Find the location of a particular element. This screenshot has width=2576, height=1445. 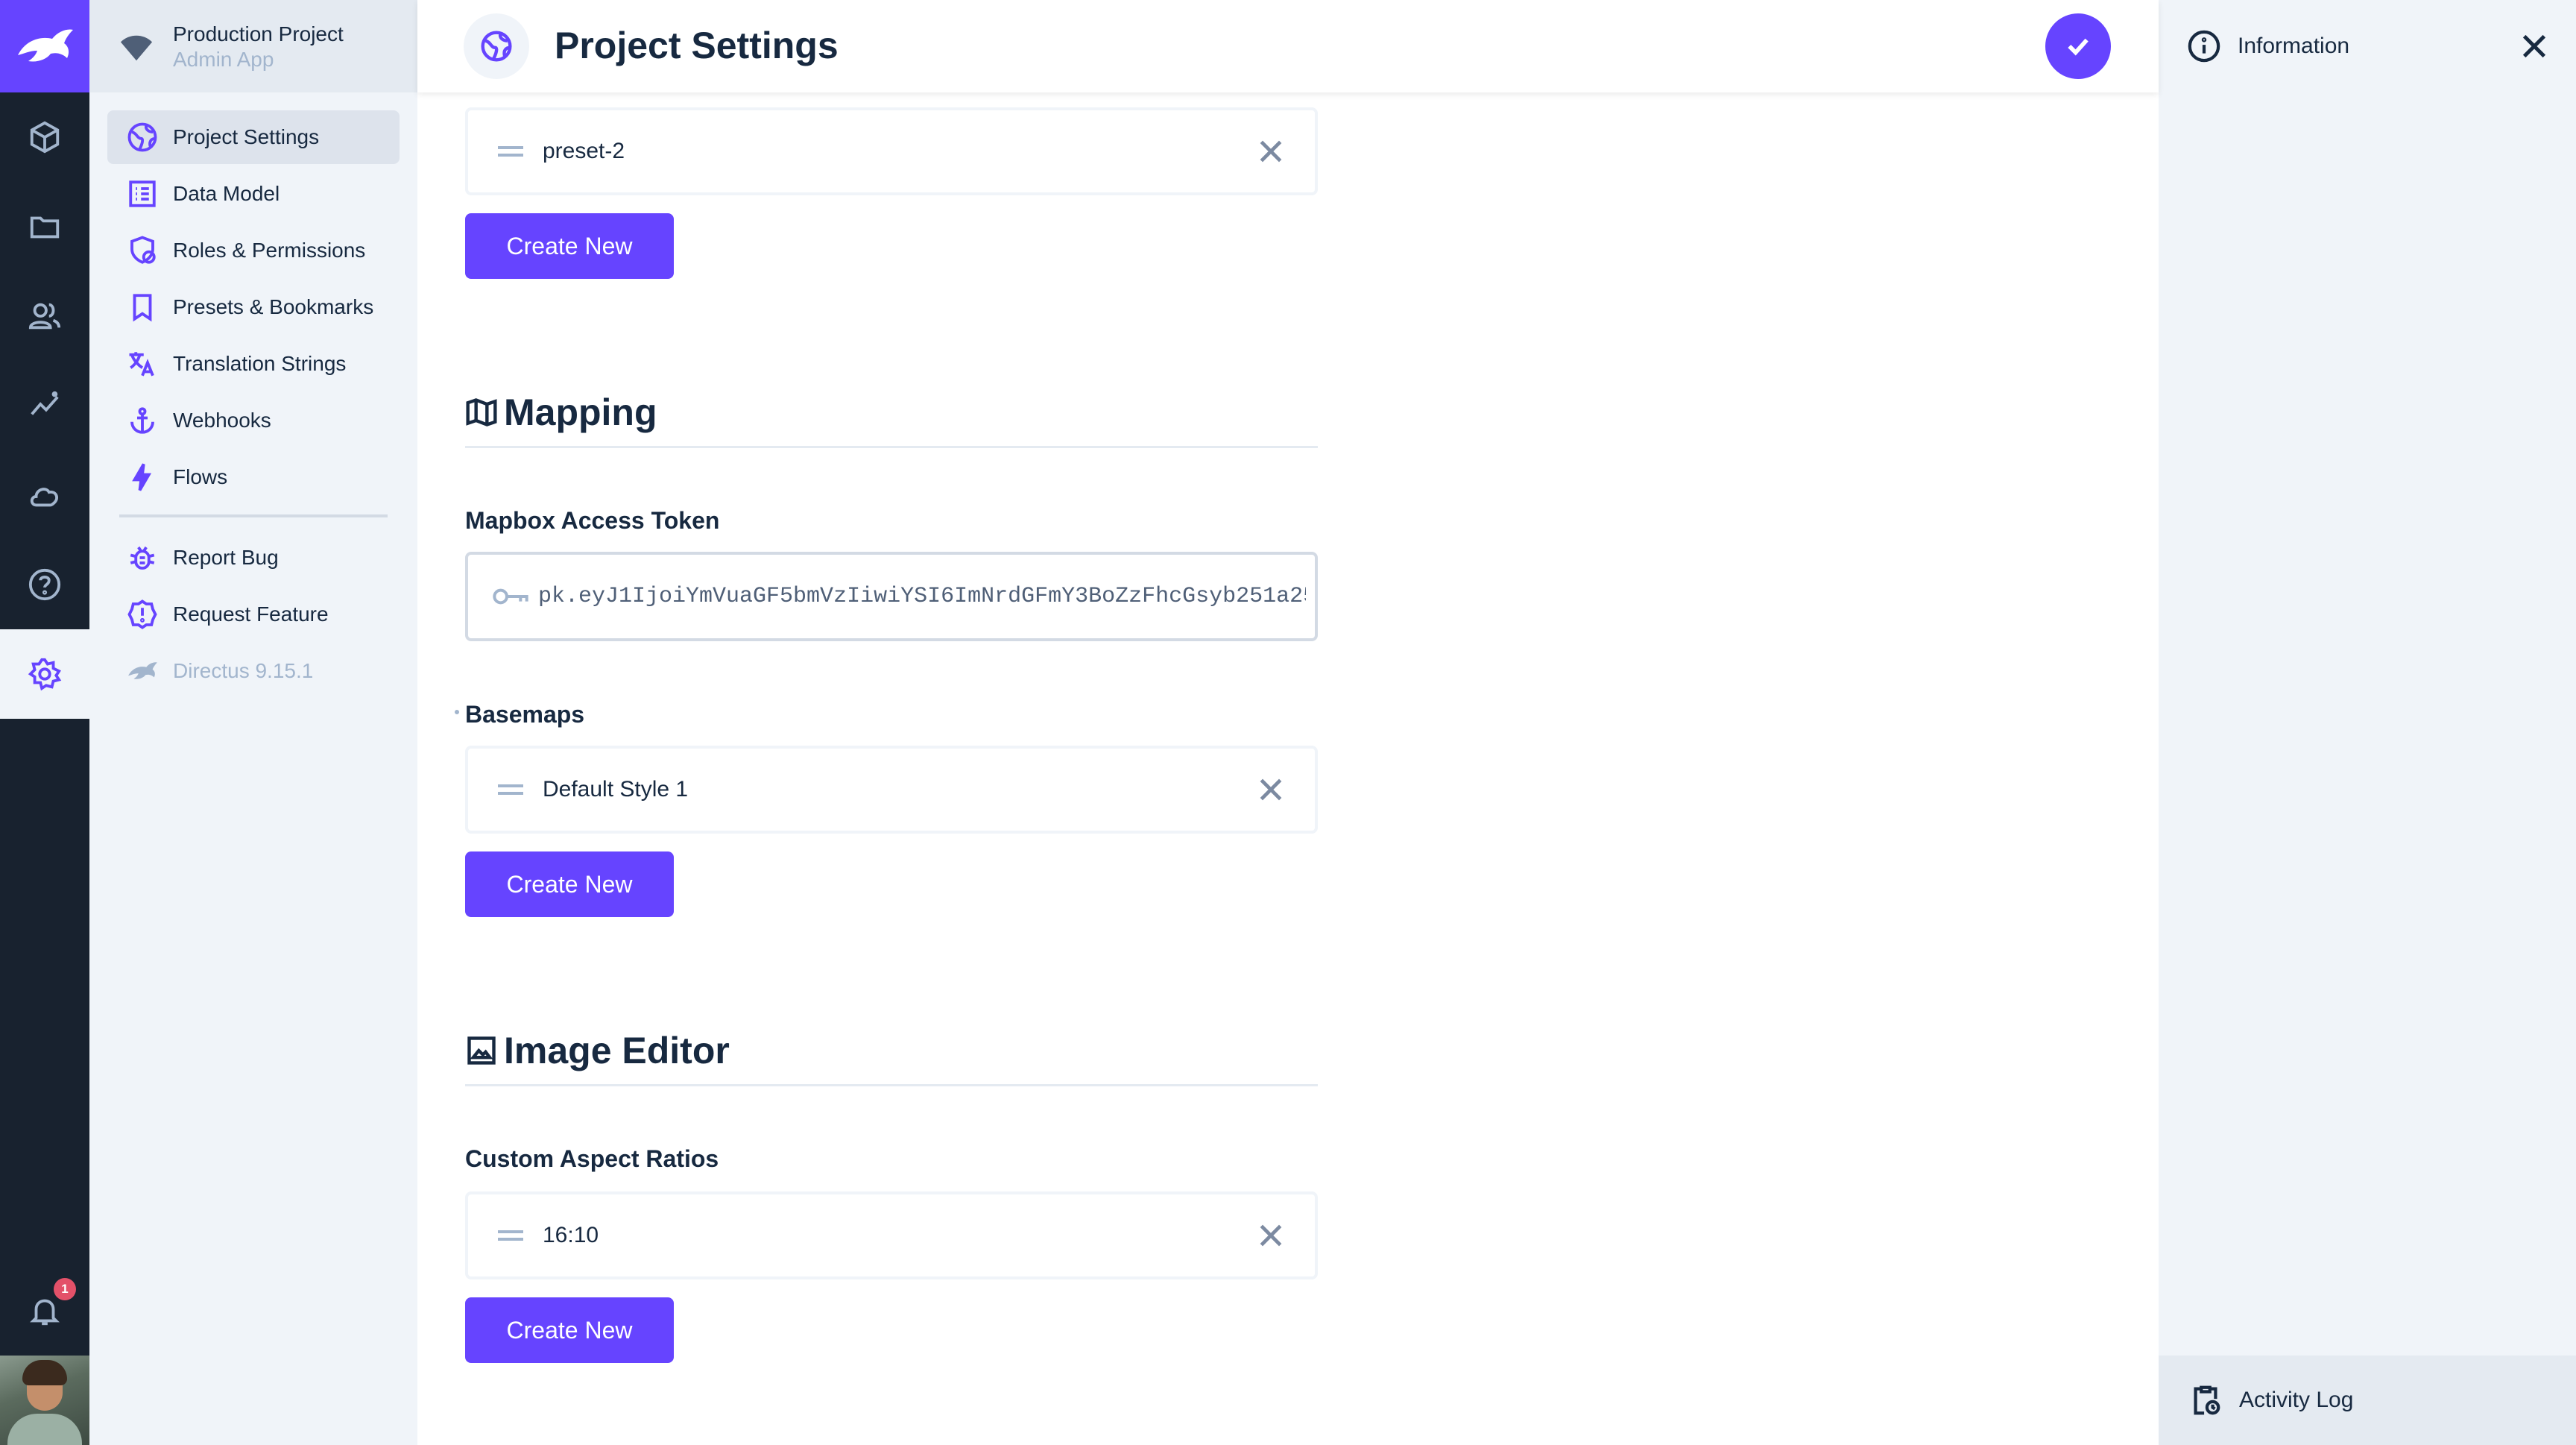

list-item-label: Default Style 1 is located at coordinates (616, 789).